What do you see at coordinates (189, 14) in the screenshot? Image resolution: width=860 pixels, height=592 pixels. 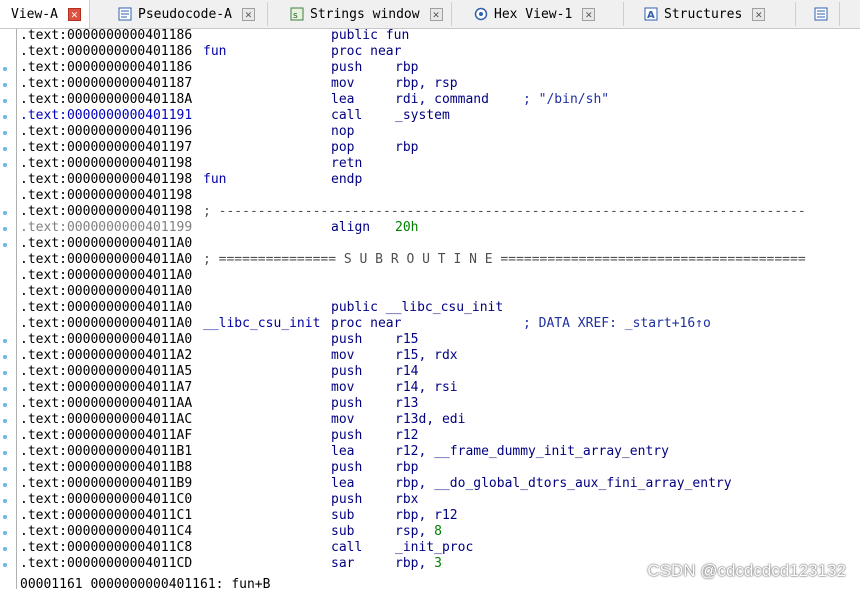 I see `tab-pseudocode-a: Pseudocode-A ✕` at bounding box center [189, 14].